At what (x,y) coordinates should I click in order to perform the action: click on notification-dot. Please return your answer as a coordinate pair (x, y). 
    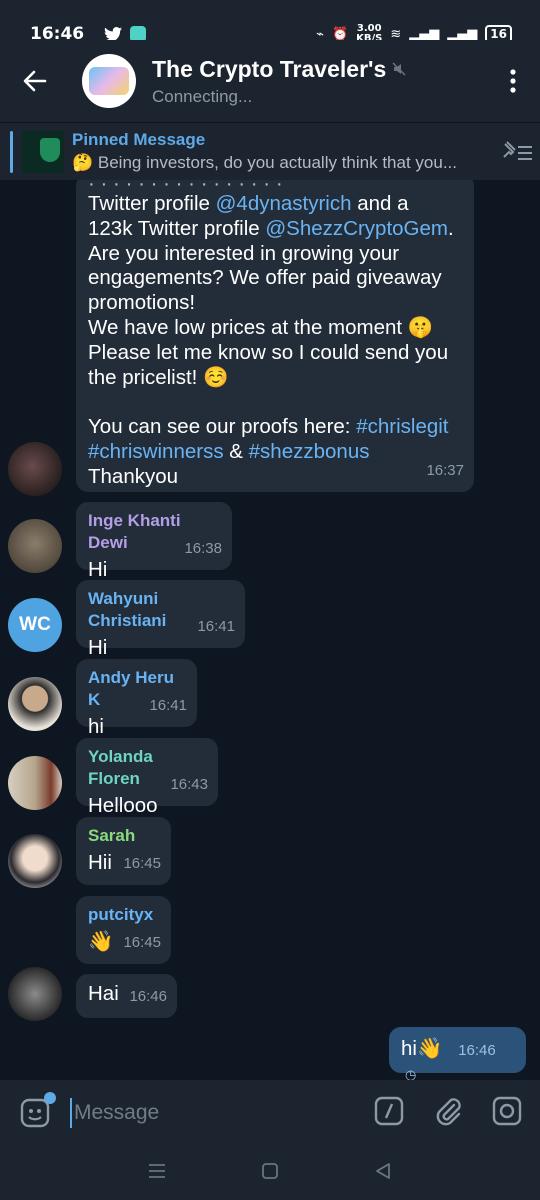
    Looking at the image, I should click on (50, 1098).